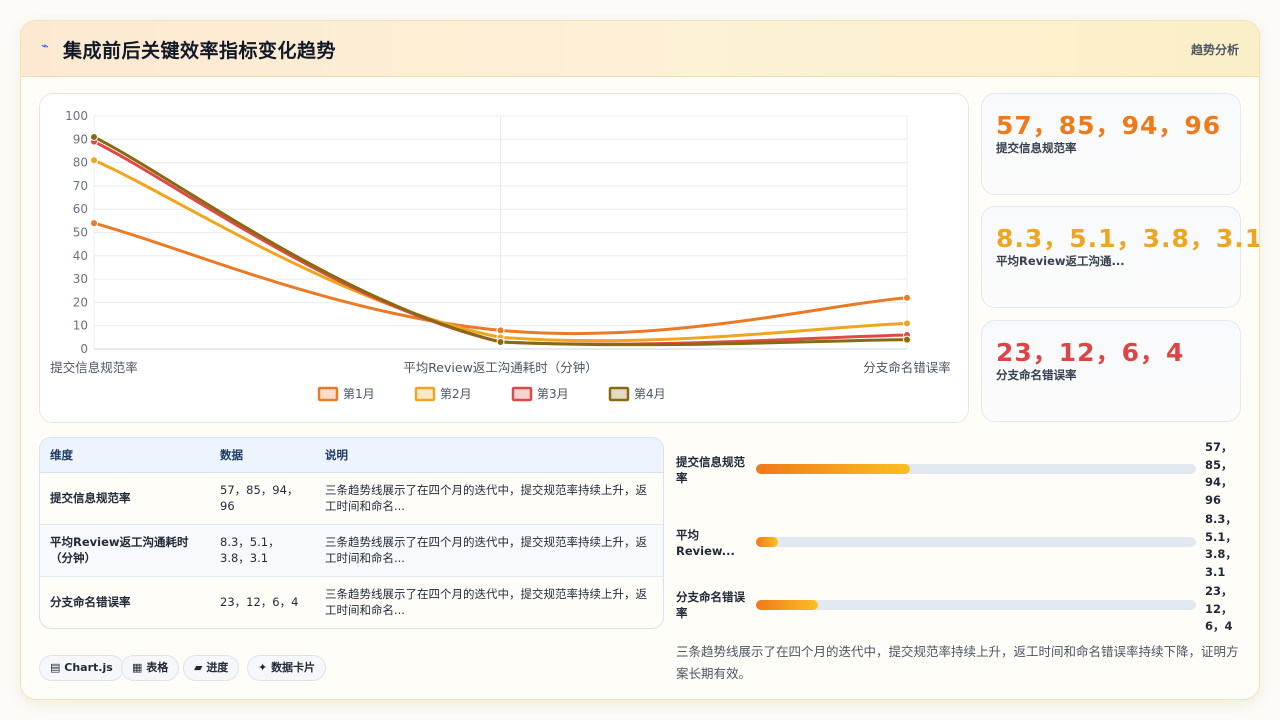  What do you see at coordinates (45, 46) in the screenshot?
I see `bolt-icon: ⌁` at bounding box center [45, 46].